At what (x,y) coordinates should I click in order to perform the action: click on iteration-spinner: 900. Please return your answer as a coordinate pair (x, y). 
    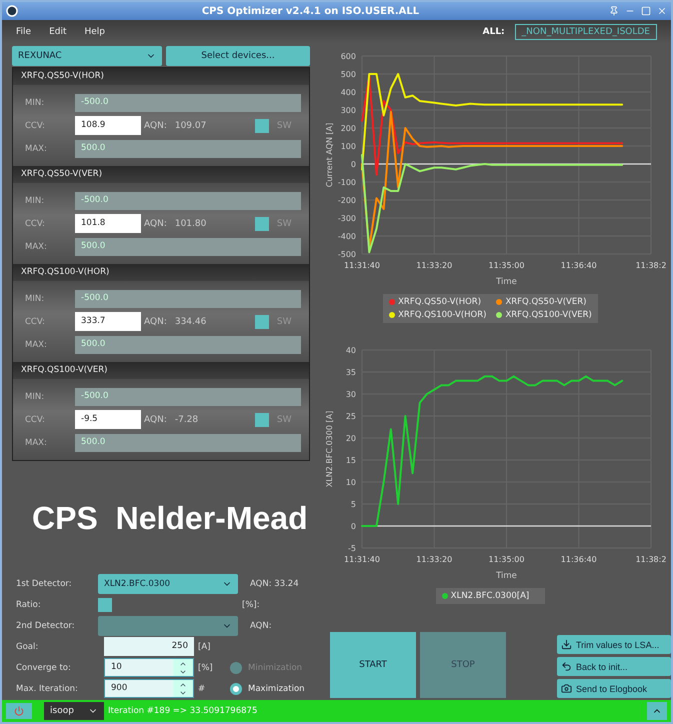
    Looking at the image, I should click on (149, 688).